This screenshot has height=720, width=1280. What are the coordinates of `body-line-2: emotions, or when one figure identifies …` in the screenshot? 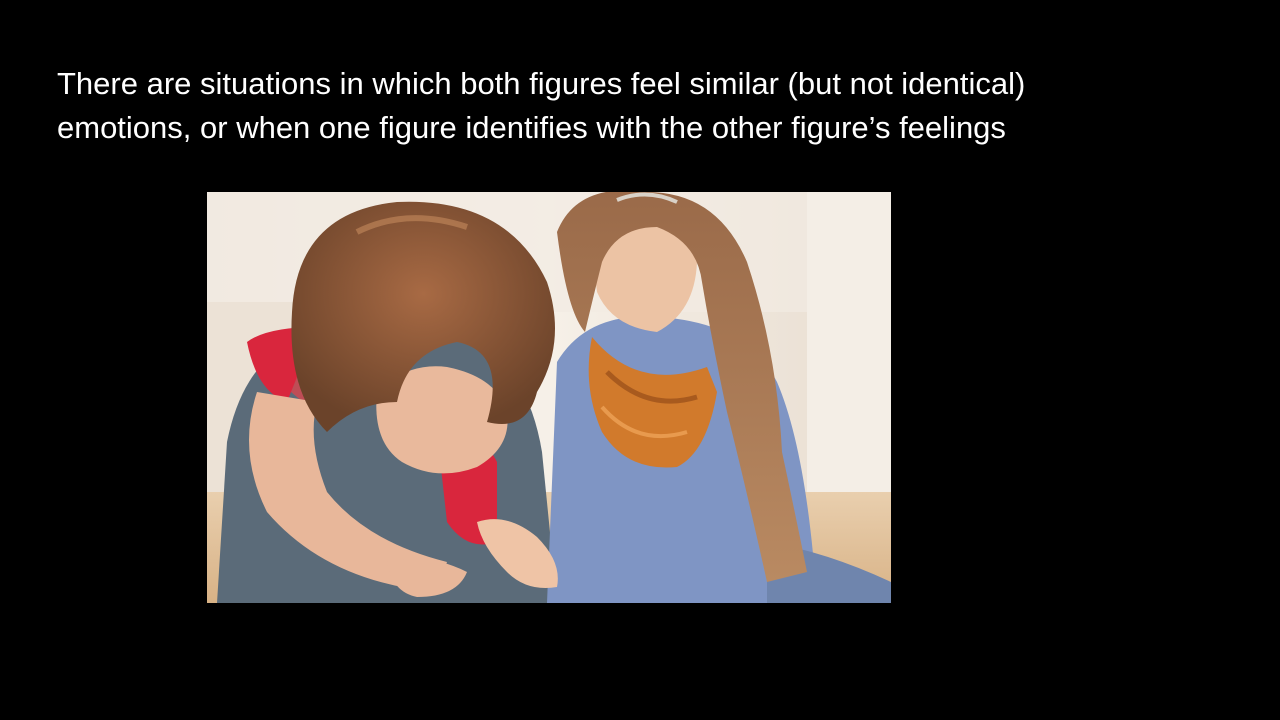 It's located at (531, 127).